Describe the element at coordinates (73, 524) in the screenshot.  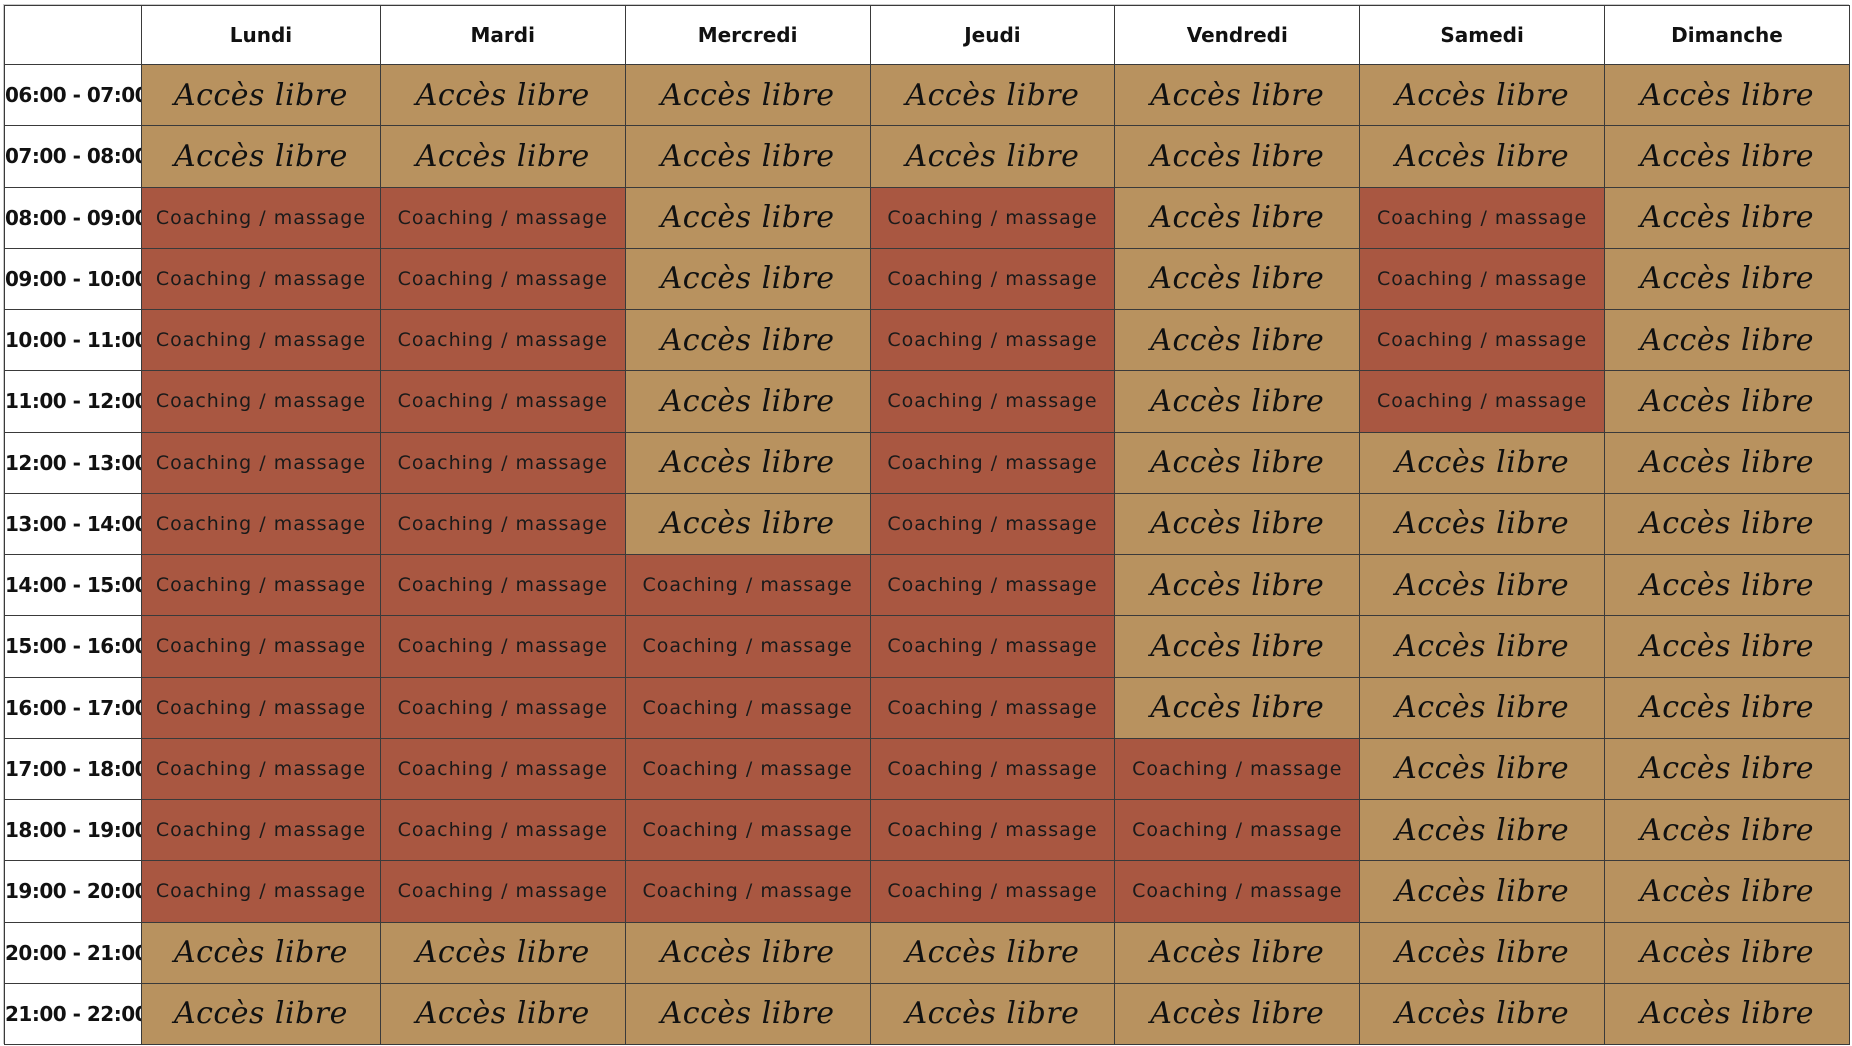
I see `time-slot-label: 13:00 - 14:00` at that location.